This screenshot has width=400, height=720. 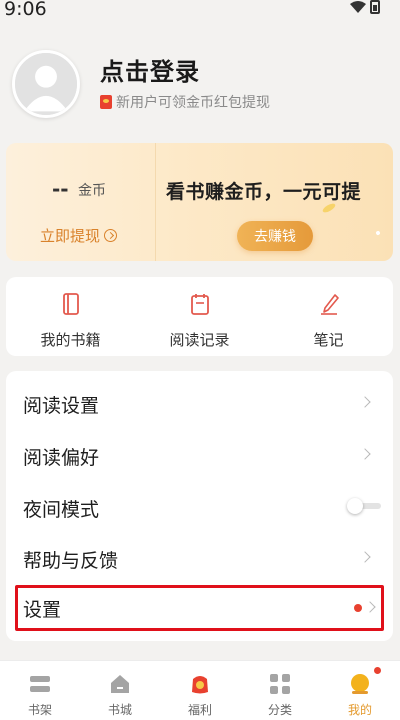 I want to click on login-subtitle: 新用户可领金币红包提现, so click(x=185, y=102).